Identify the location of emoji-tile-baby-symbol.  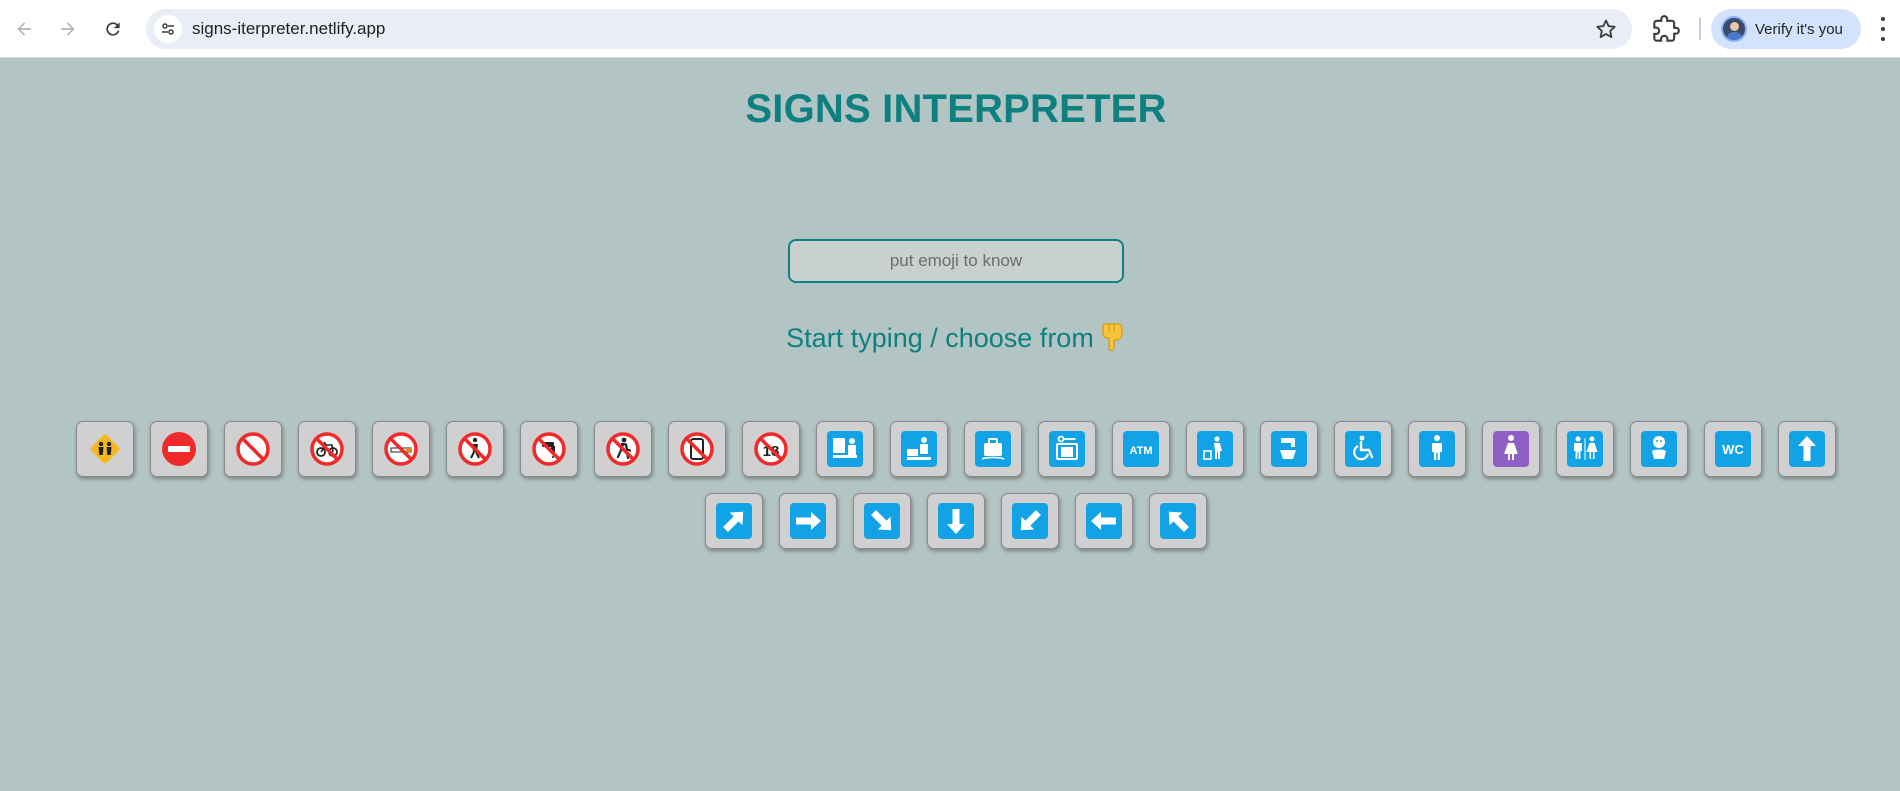
(1659, 449).